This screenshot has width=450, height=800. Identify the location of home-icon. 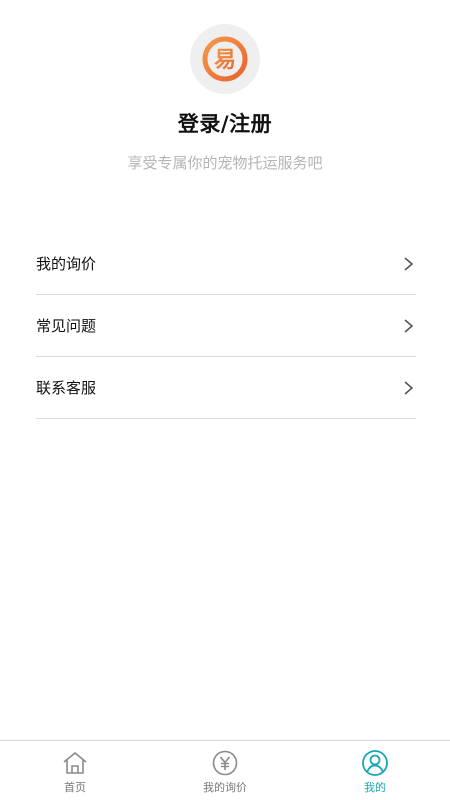
(75, 763).